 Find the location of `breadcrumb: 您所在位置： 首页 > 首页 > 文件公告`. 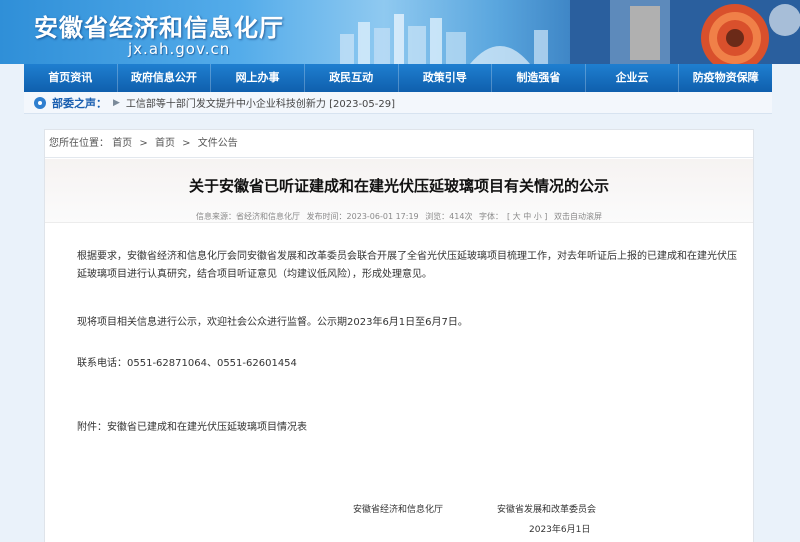

breadcrumb: 您所在位置： 首页 > 首页 > 文件公告 is located at coordinates (399, 144).